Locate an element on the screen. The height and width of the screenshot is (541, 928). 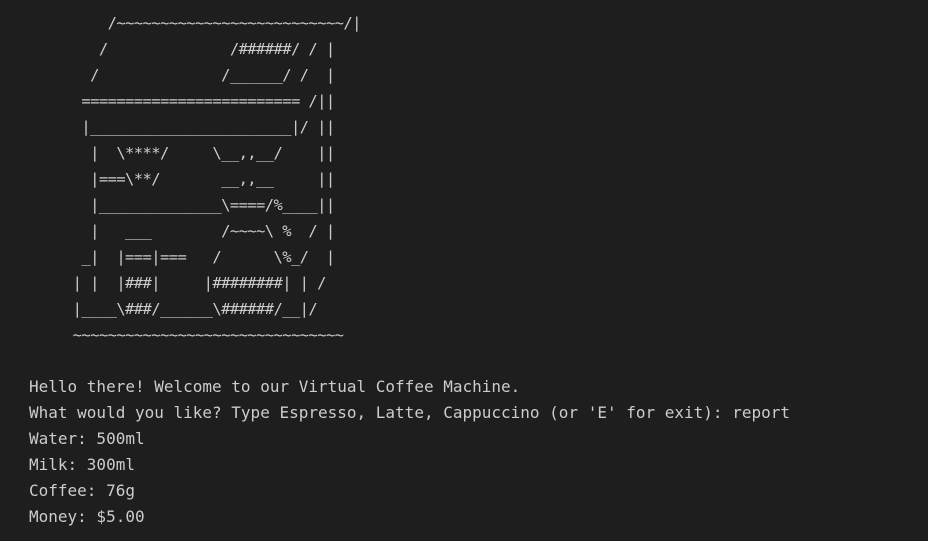
milk-report: Milk: 300ml is located at coordinates (82, 464).